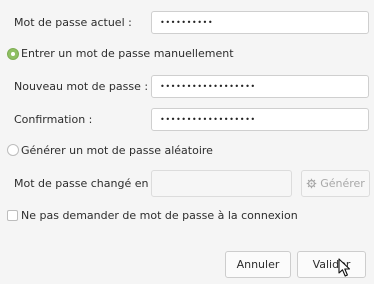  I want to click on no-login-password-checkbox, so click(12, 215).